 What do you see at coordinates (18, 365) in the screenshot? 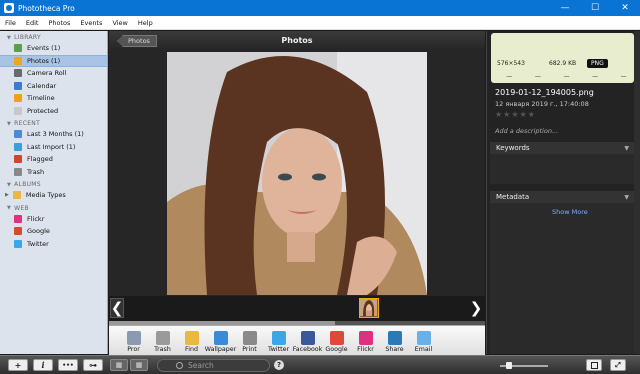
I see `add-button: +` at bounding box center [18, 365].